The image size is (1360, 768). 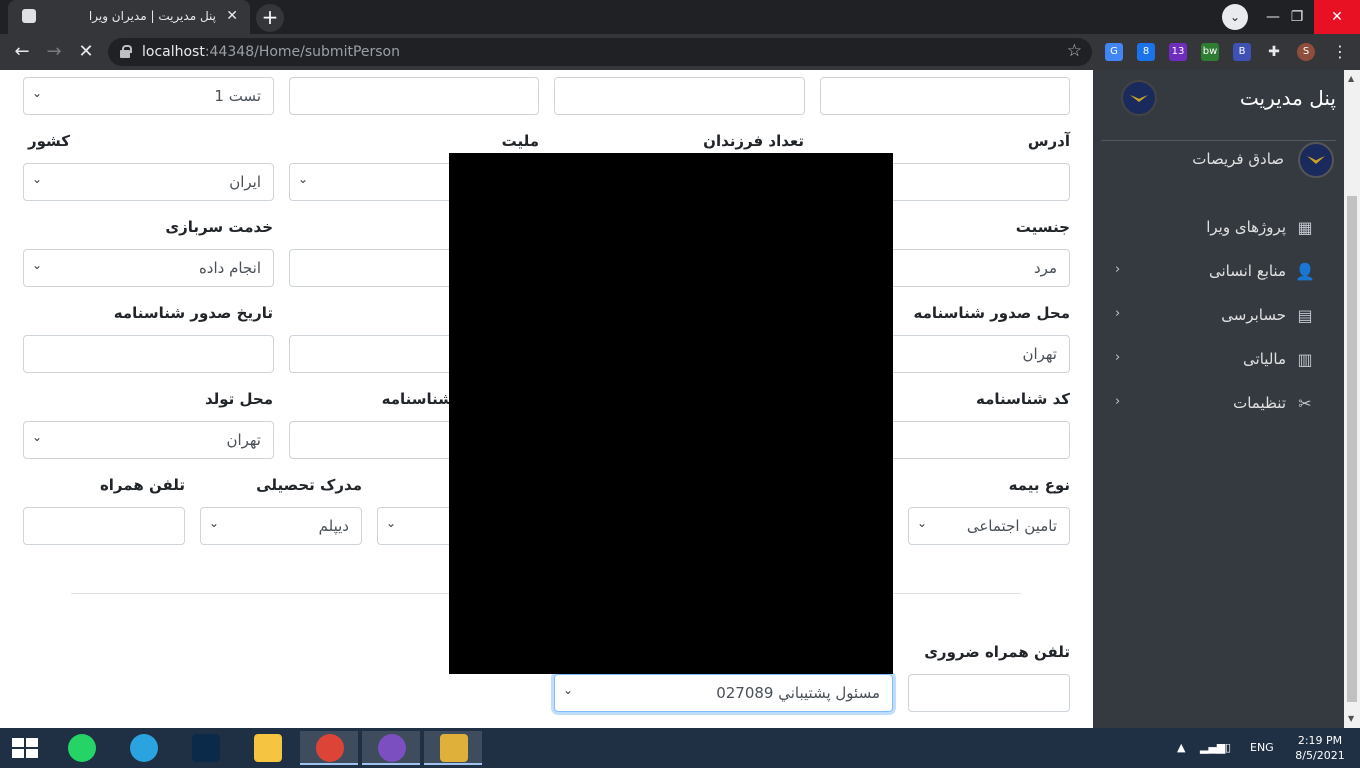 What do you see at coordinates (1320, 748) in the screenshot?
I see `system-clock: 2:19 PM 8/5/2021` at bounding box center [1320, 748].